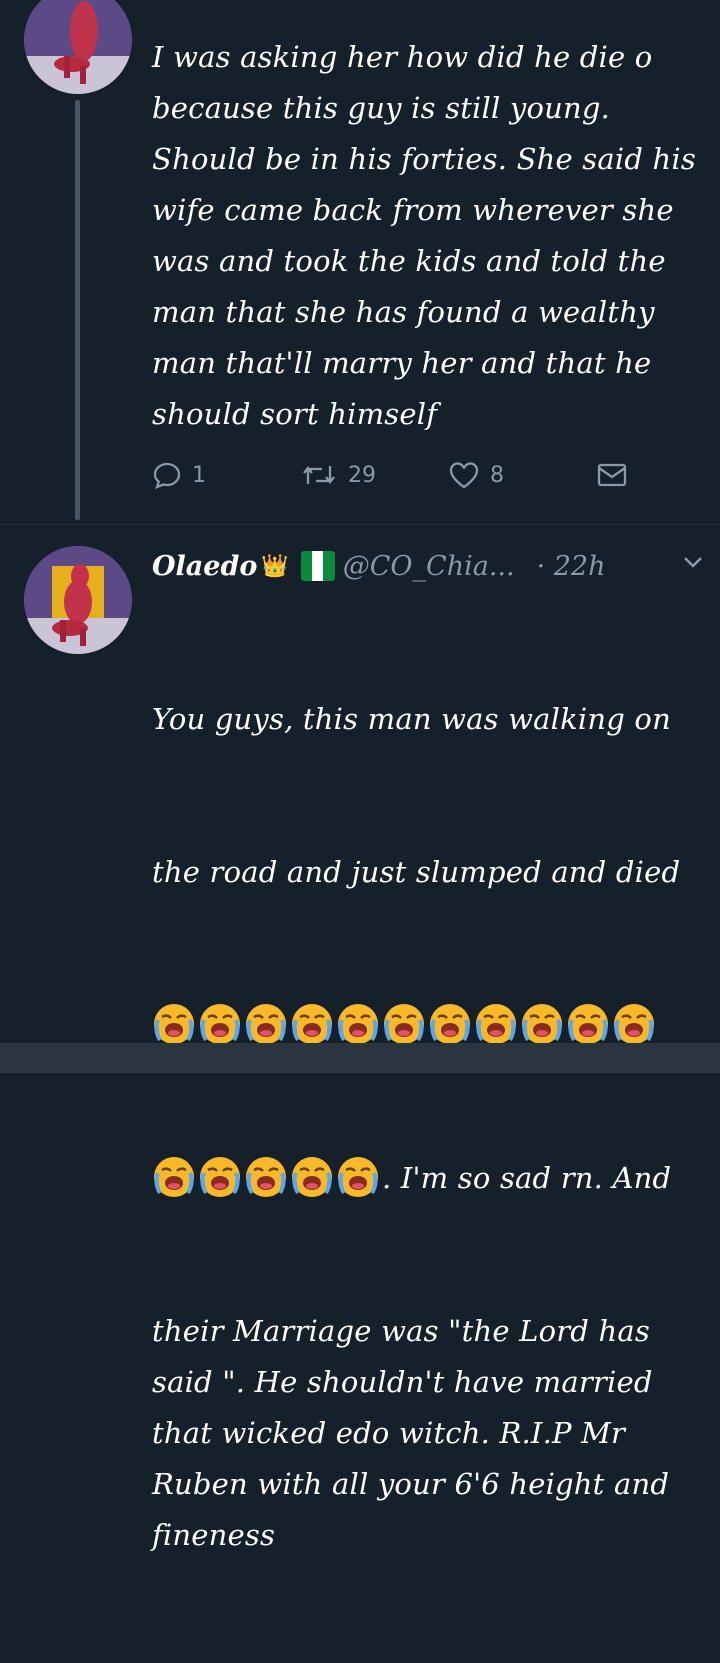 The image size is (720, 1663). Describe the element at coordinates (571, 566) in the screenshot. I see `timestamp: · 22h` at that location.